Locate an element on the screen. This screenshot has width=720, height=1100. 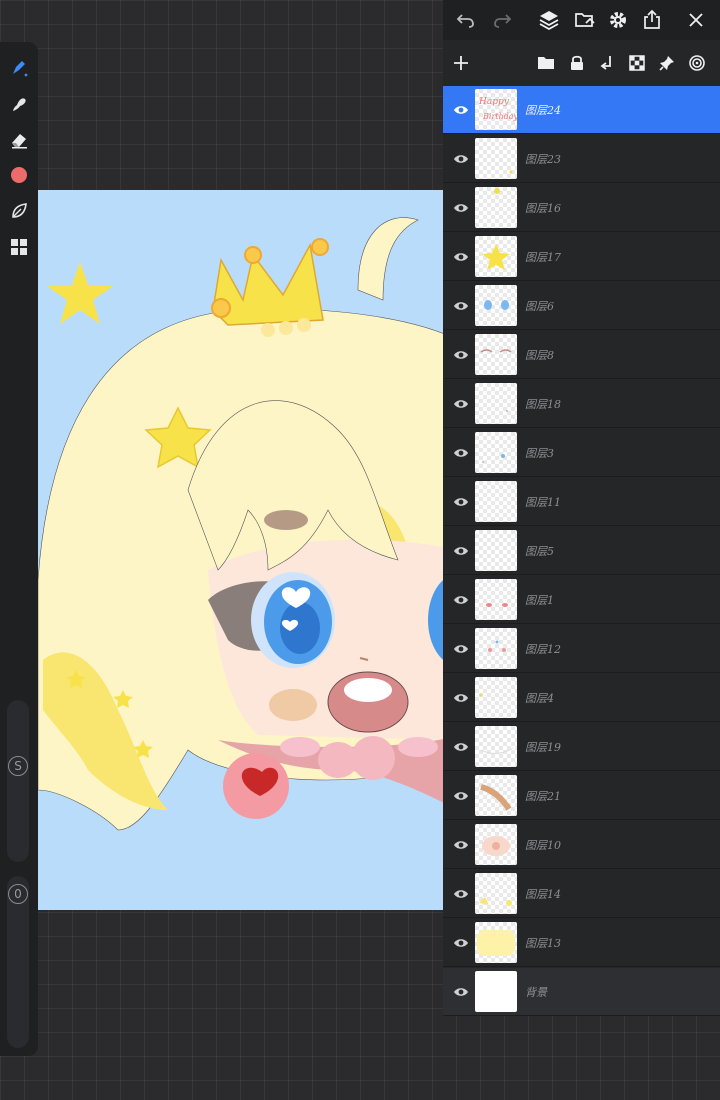
group-folder-button is located at coordinates (546, 63).